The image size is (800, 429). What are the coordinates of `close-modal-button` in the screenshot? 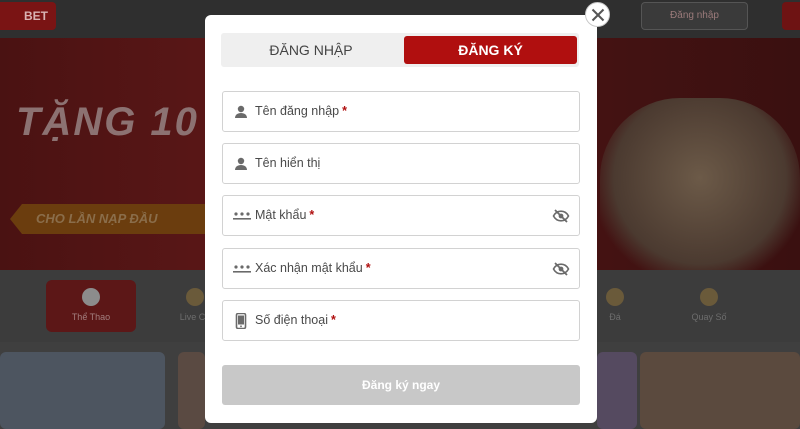 It's located at (597, 14).